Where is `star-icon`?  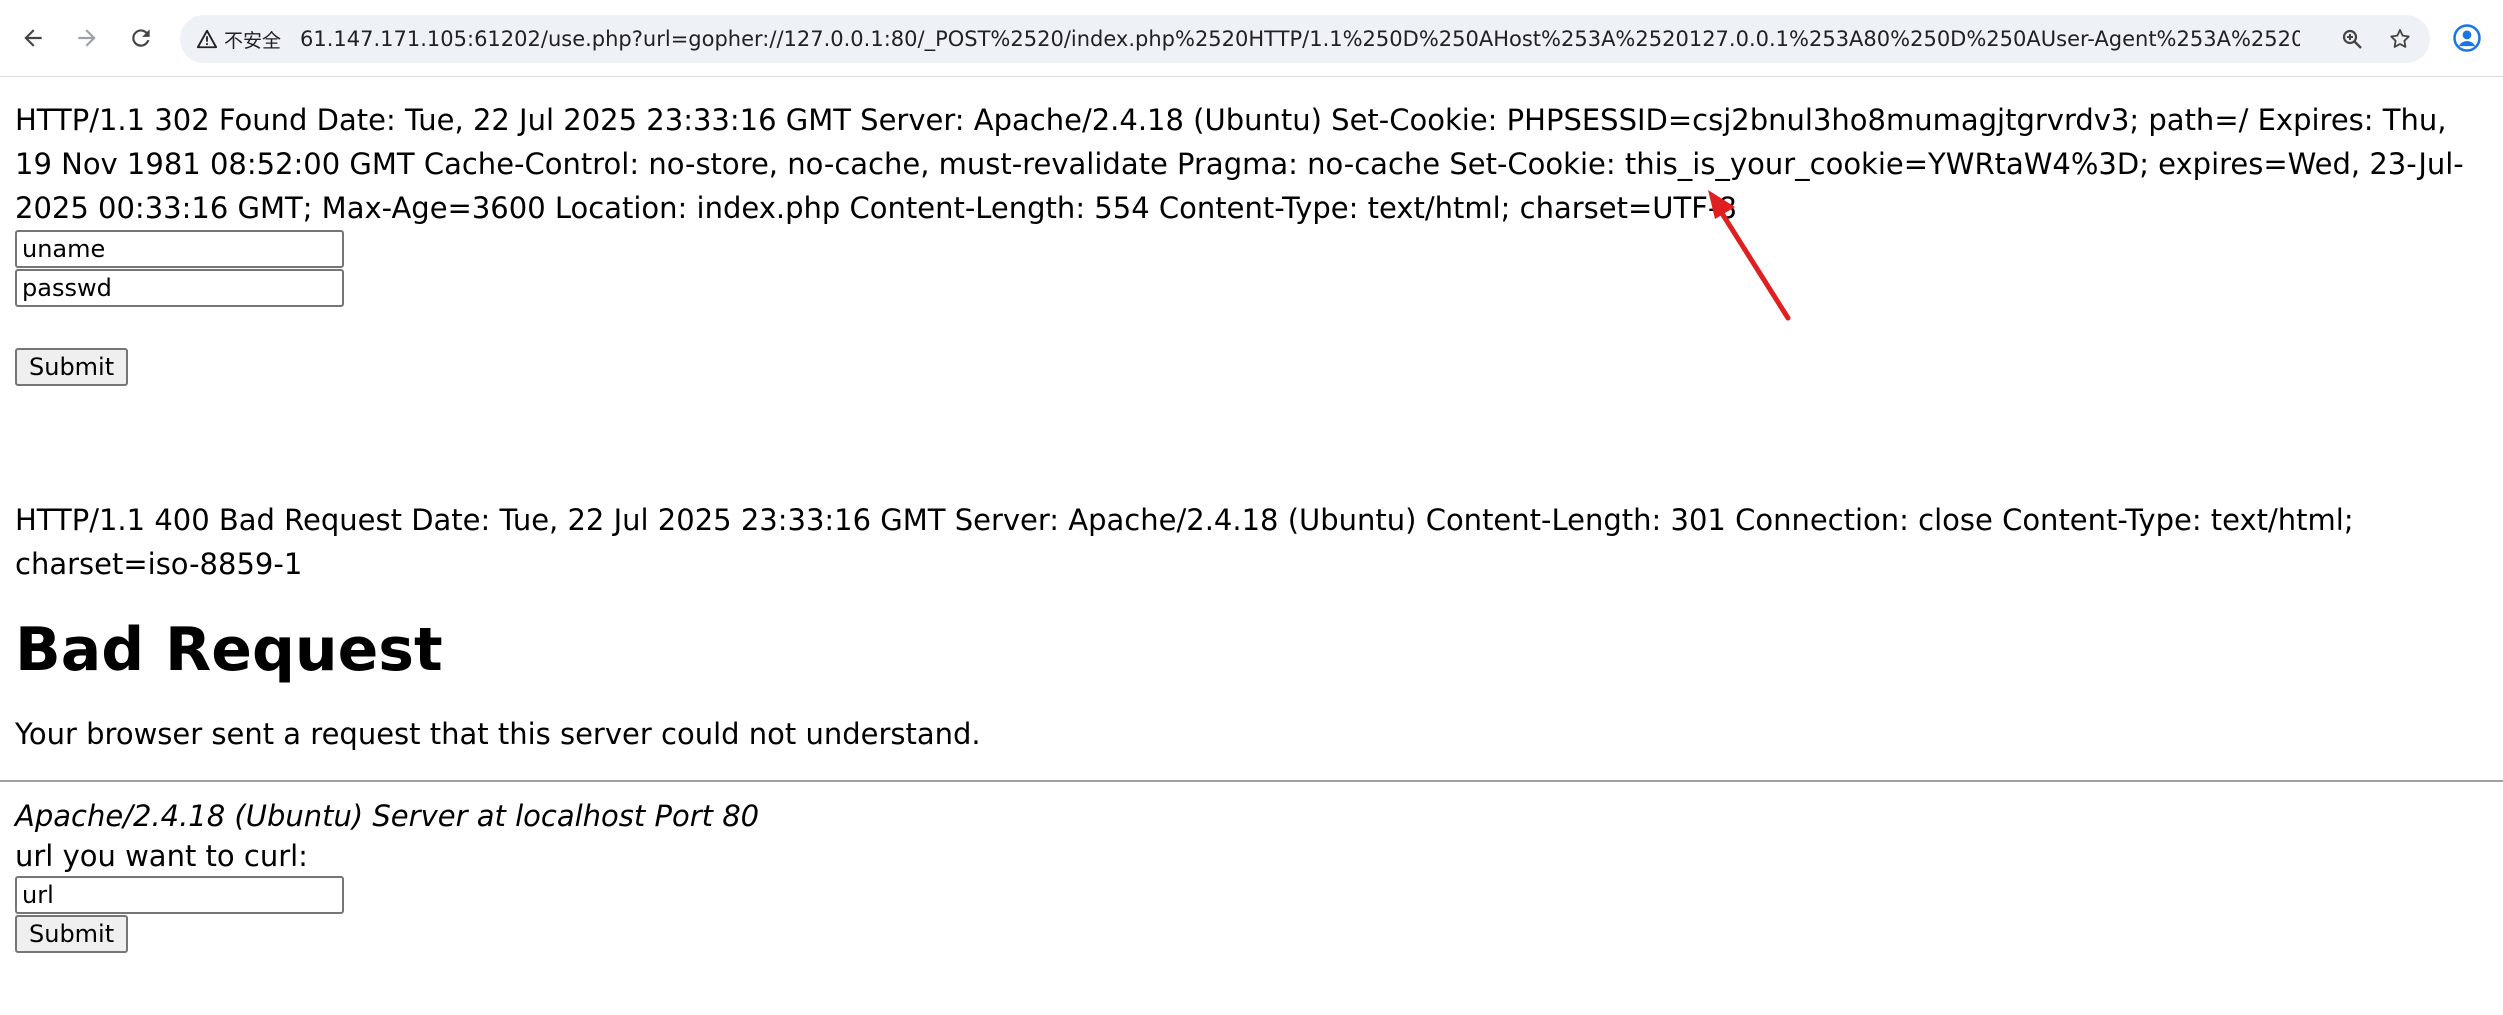 star-icon is located at coordinates (2400, 38).